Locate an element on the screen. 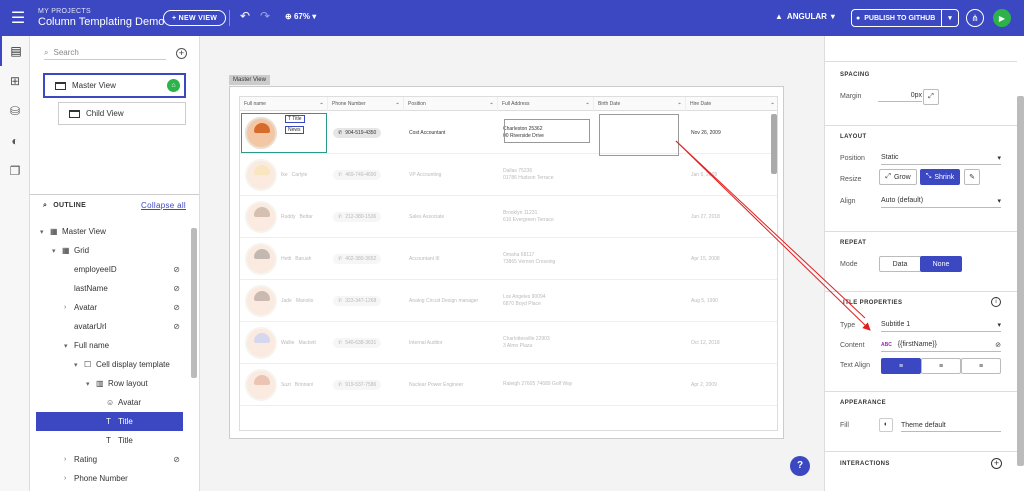  cell-fullname: Ike Carlyle is located at coordinates (284, 175).